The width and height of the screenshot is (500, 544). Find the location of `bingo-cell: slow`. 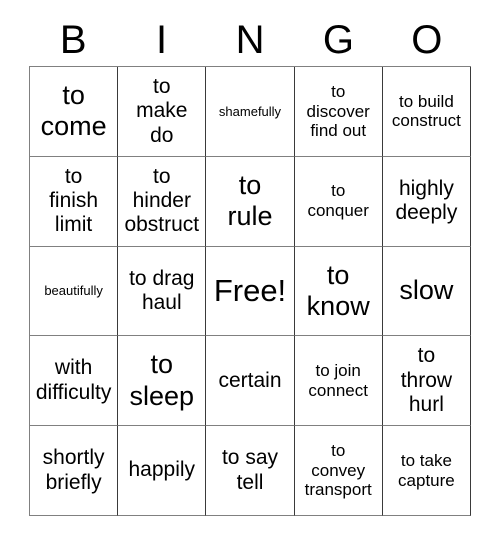

bingo-cell: slow is located at coordinates (426, 291).